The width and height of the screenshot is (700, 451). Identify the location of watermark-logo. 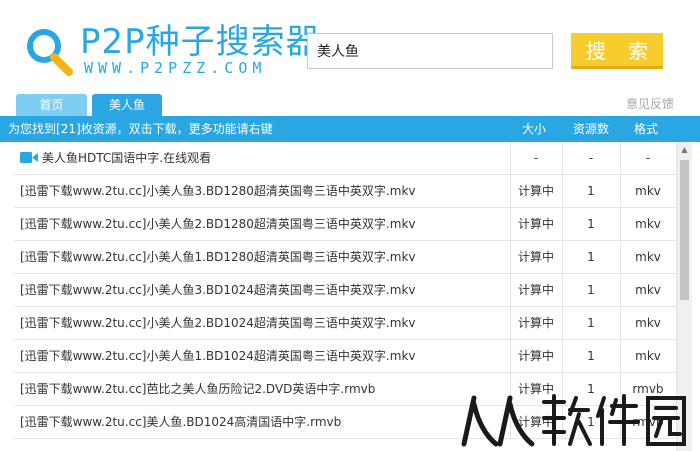
(573, 420).